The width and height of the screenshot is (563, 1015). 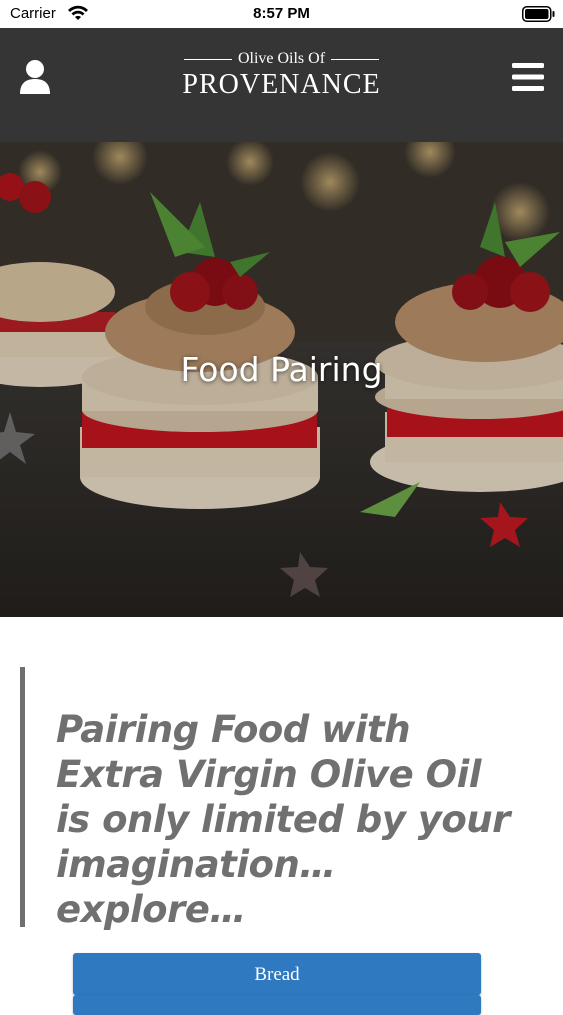 I want to click on logo-rule-right, so click(x=355, y=59).